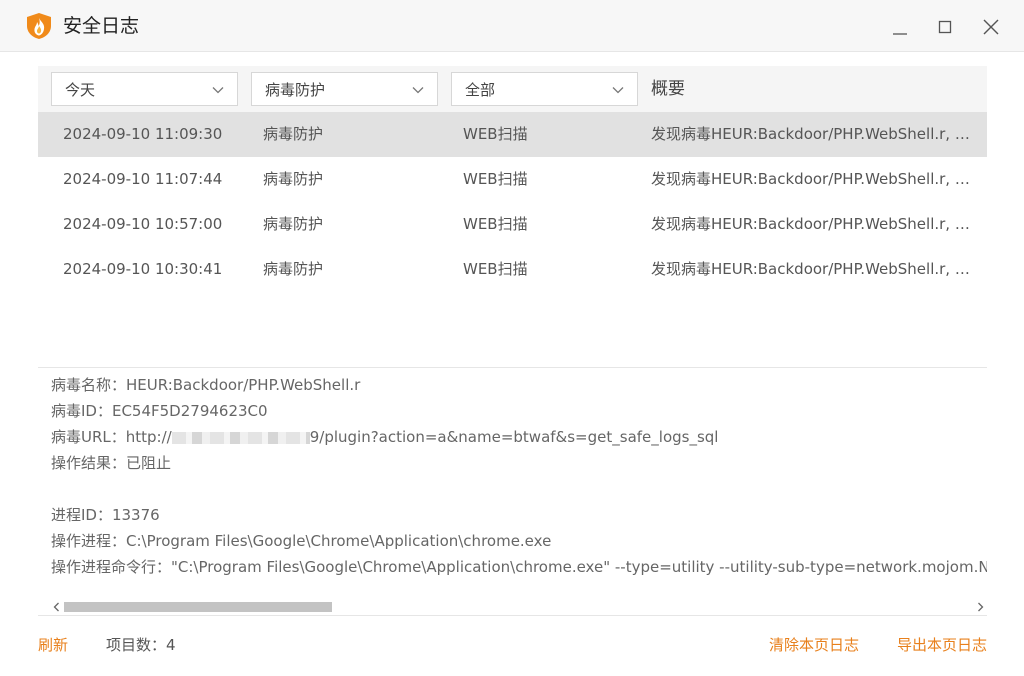 The height and width of the screenshot is (676, 1024). Describe the element at coordinates (159, 411) in the screenshot. I see `detail-virus-id: 病毒ID：EC54F5D2794623C0` at that location.